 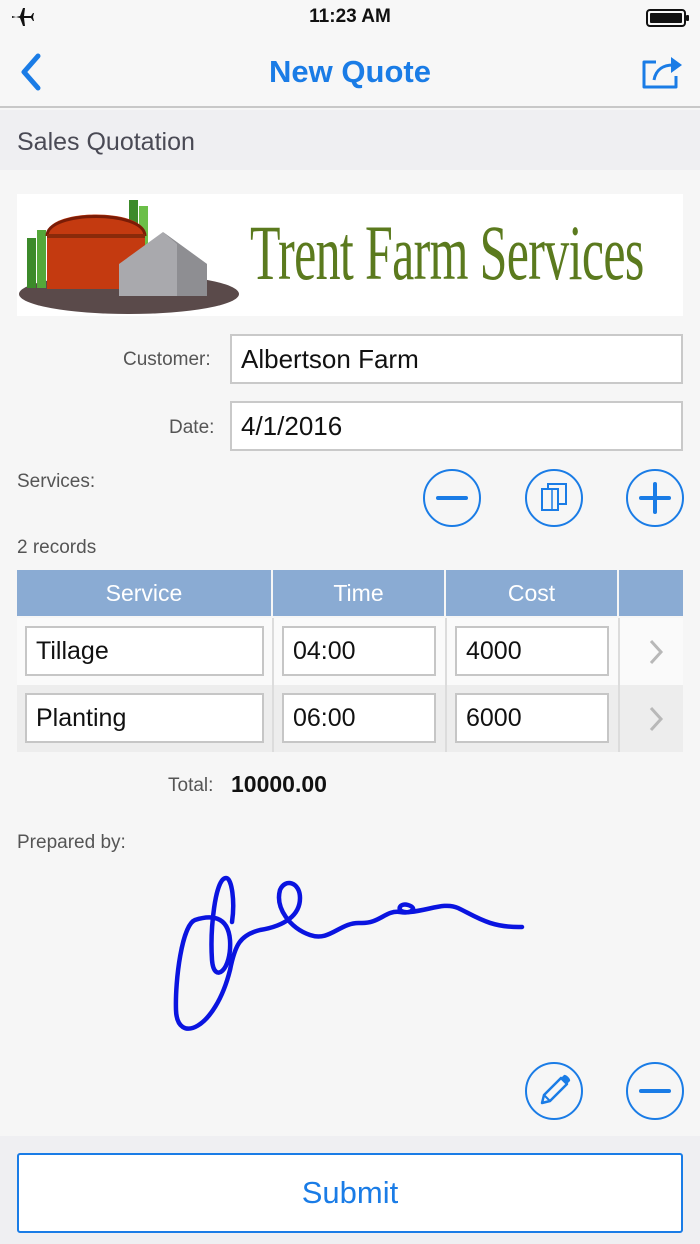 I want to click on edit-signature-button, so click(x=554, y=1091).